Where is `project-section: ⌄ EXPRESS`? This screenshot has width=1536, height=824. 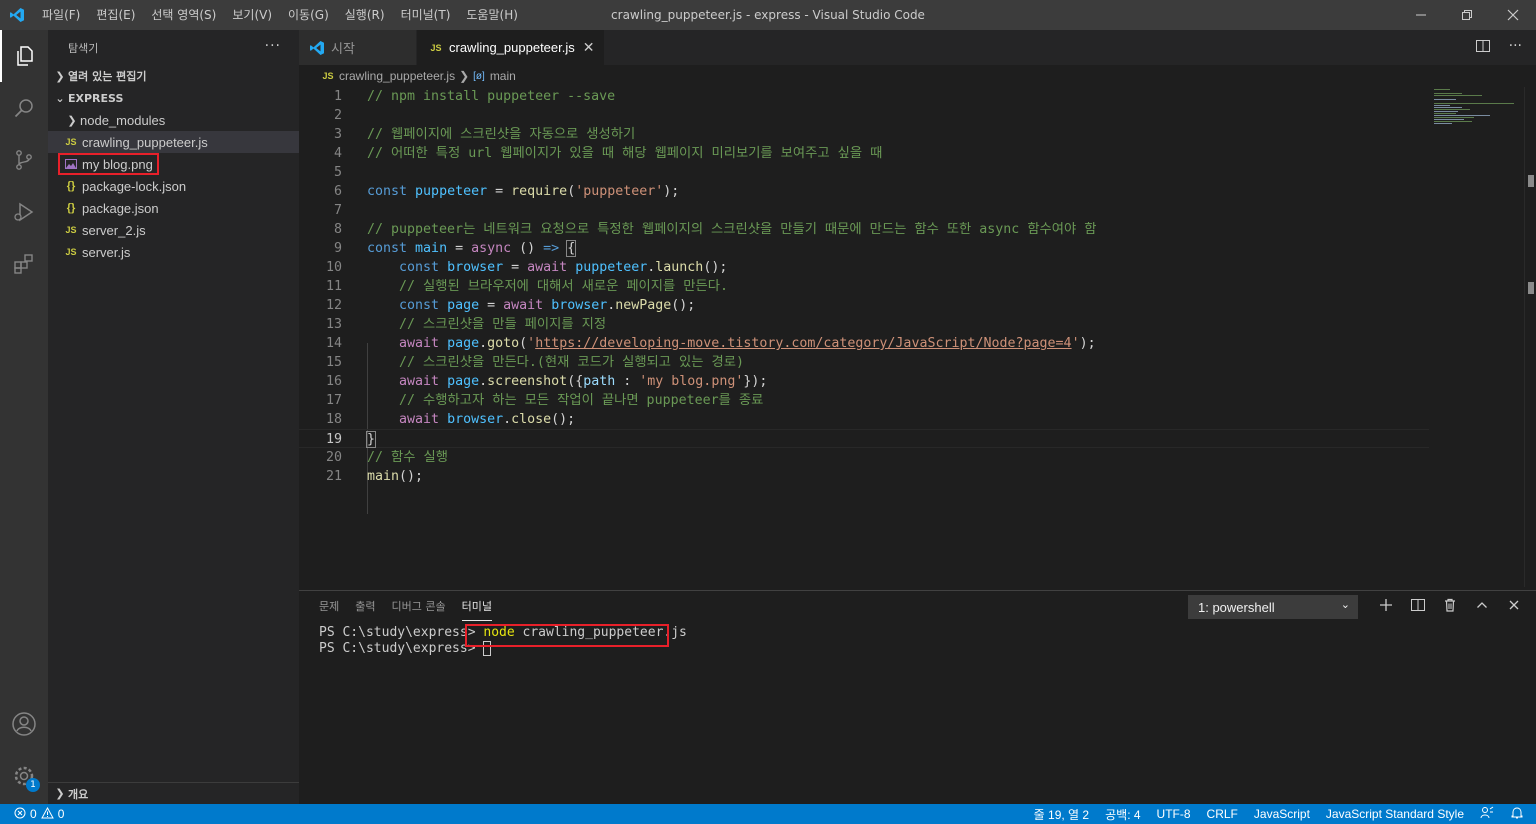
project-section: ⌄ EXPRESS is located at coordinates (173, 98).